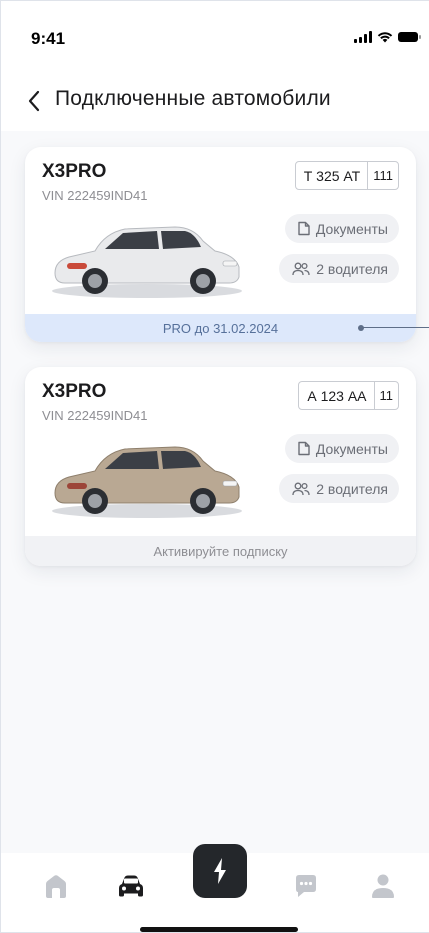  Describe the element at coordinates (409, 37) in the screenshot. I see `battery-icon` at that location.